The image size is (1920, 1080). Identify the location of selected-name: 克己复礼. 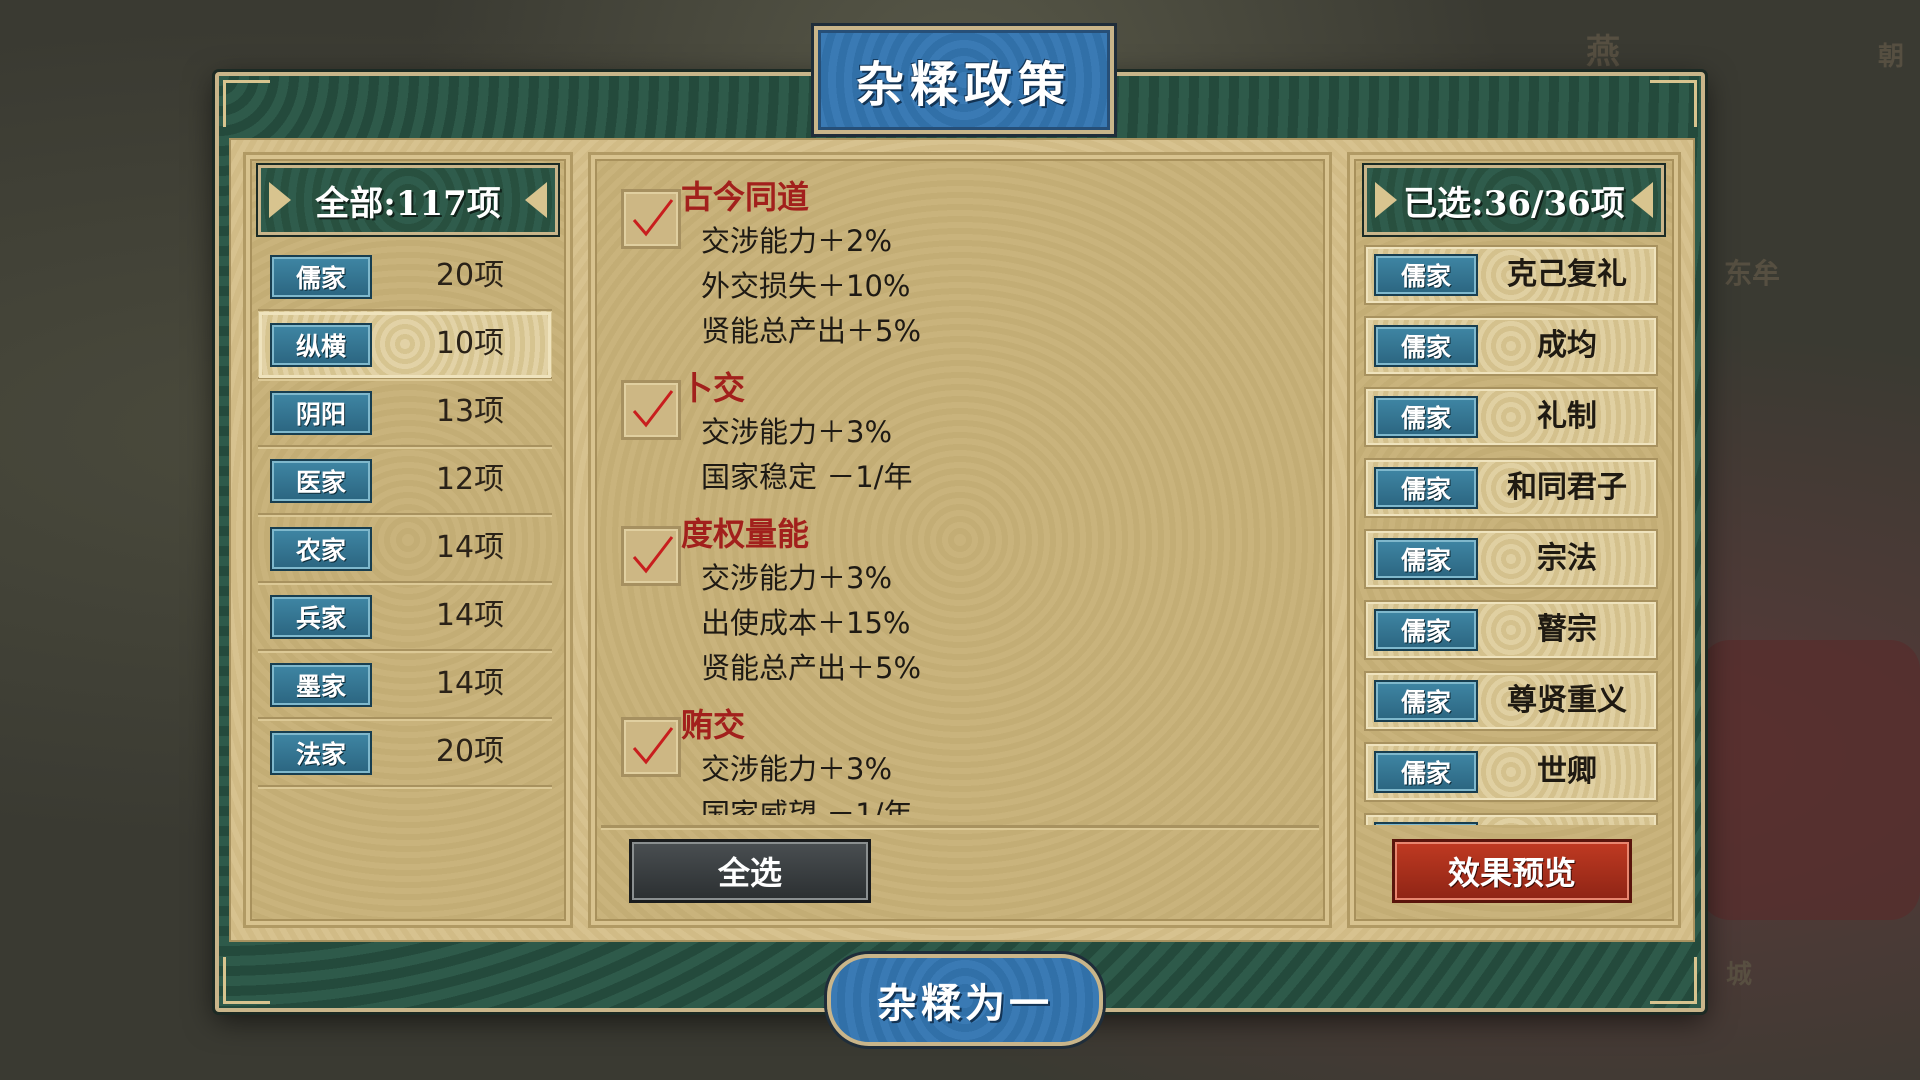
(1567, 274).